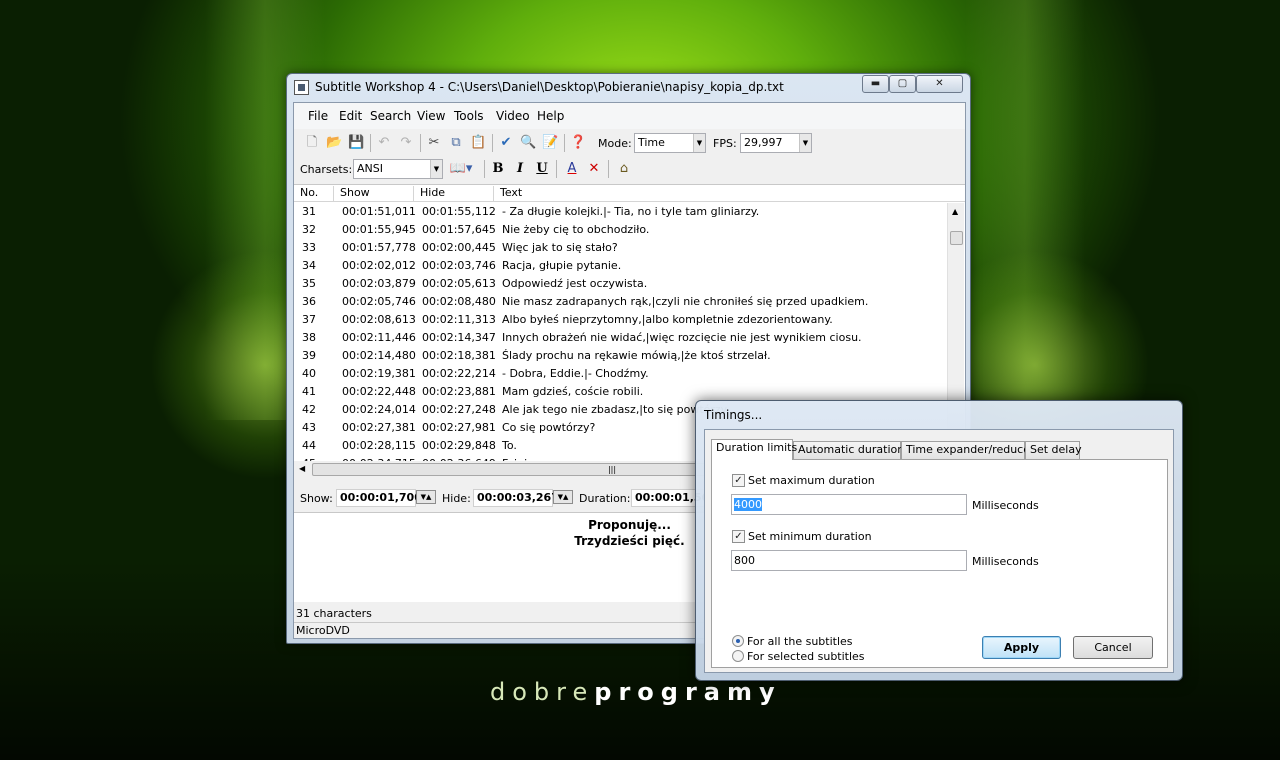 This screenshot has width=1280, height=760. What do you see at coordinates (956, 238) in the screenshot?
I see `scroll-thumb` at bounding box center [956, 238].